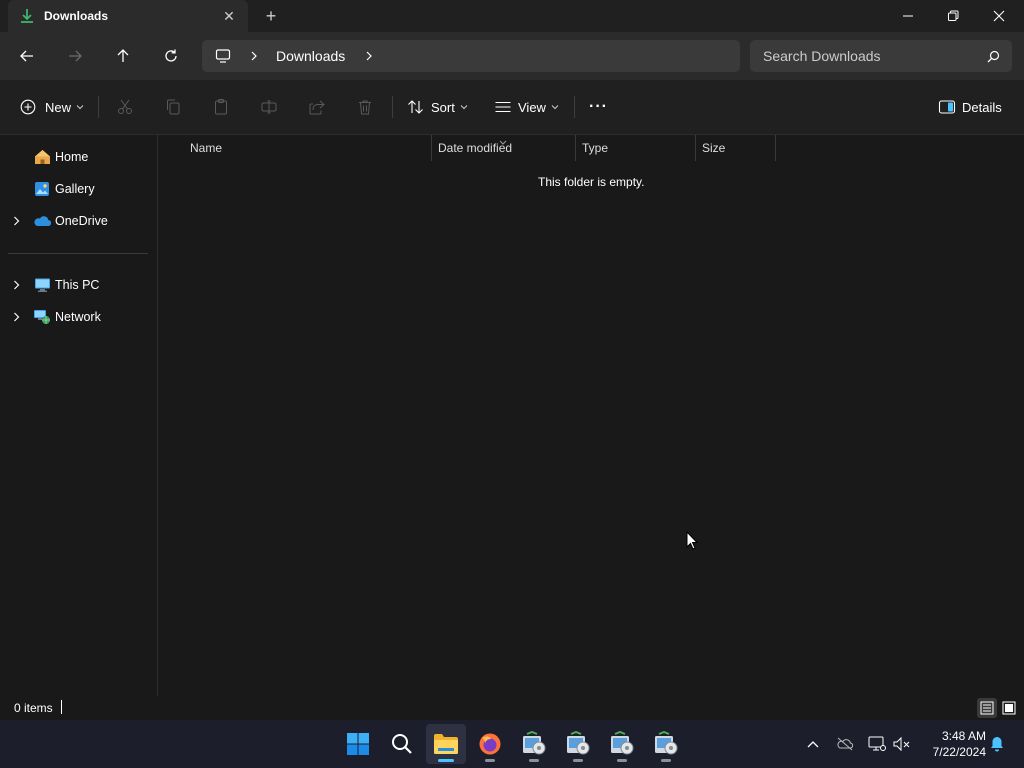  I want to click on large-icons-view-icon, so click(1009, 708).